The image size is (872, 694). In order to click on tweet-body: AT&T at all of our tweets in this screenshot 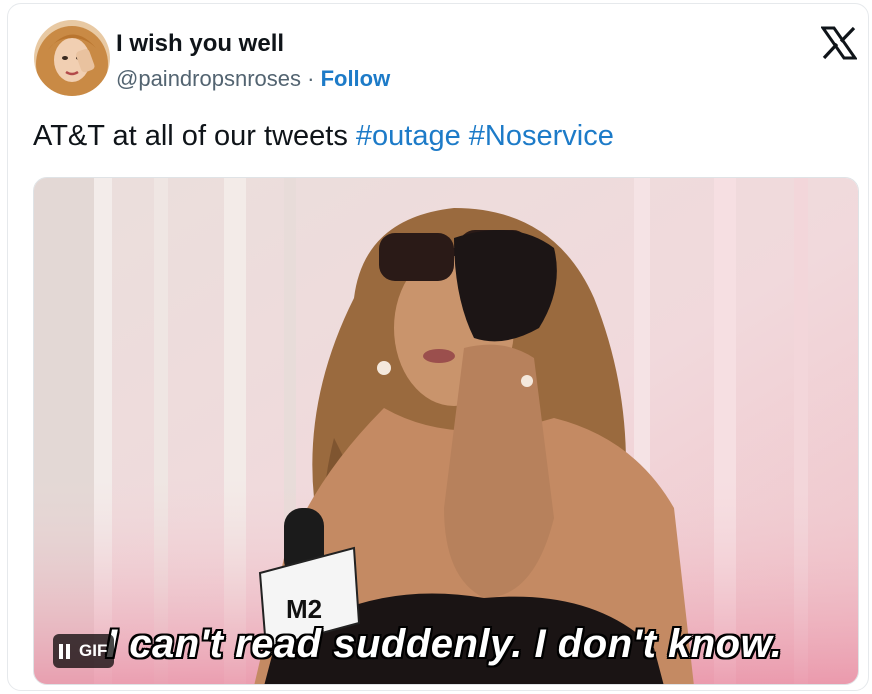, I will do `click(194, 136)`.